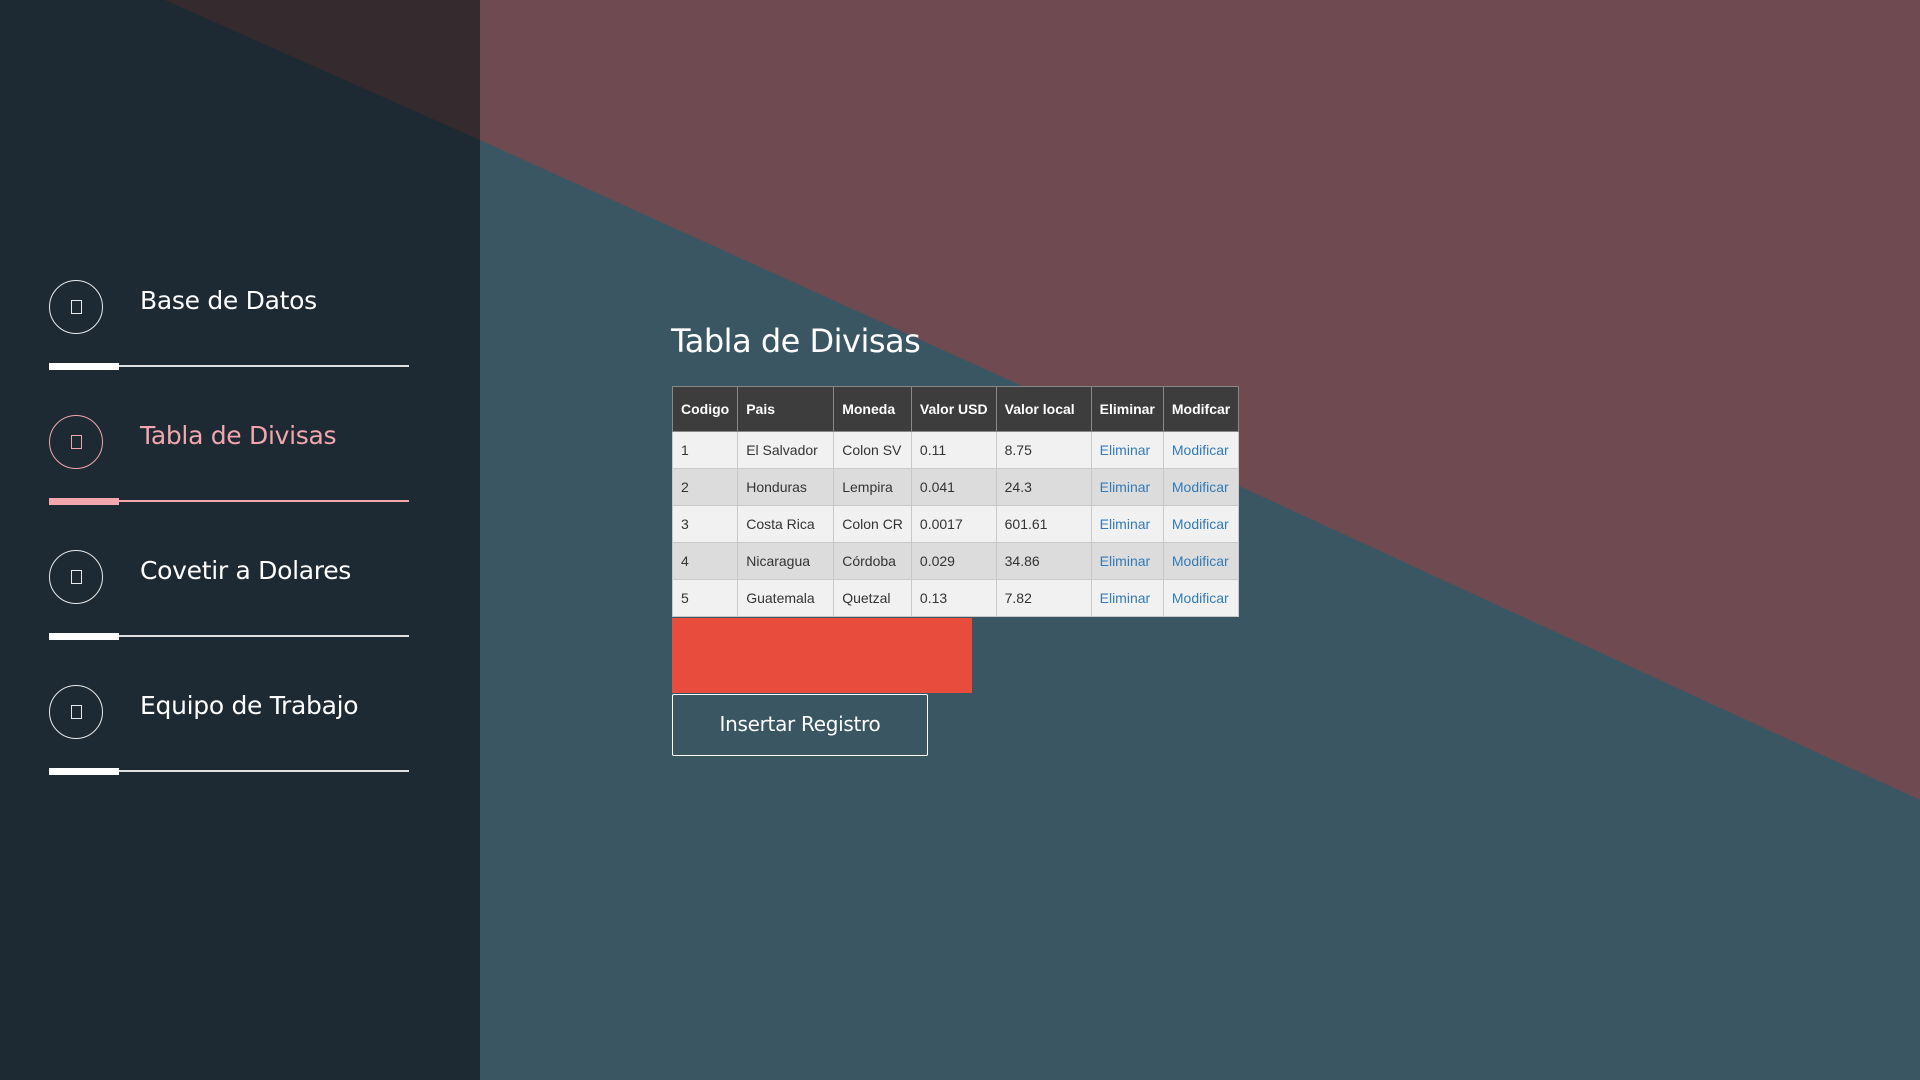 The width and height of the screenshot is (1920, 1080). What do you see at coordinates (872, 450) in the screenshot?
I see `cell-moneda: Colon SV` at bounding box center [872, 450].